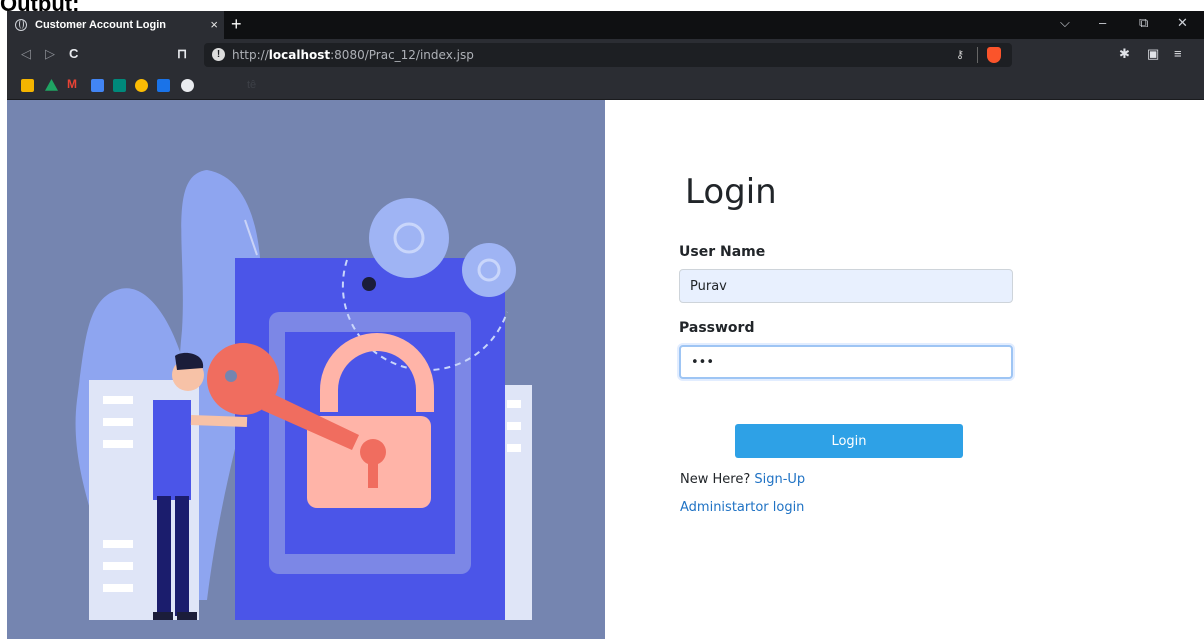 The image size is (1204, 639). I want to click on restore-button: ⧉, so click(1143, 23).